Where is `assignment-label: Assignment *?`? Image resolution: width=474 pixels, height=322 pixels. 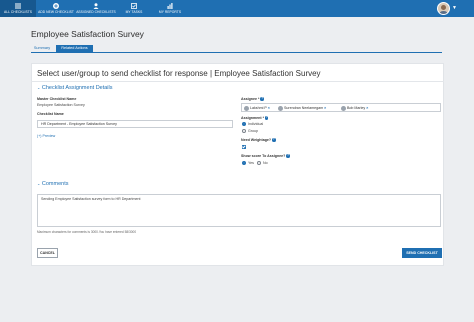 assignment-label: Assignment *? is located at coordinates (255, 118).